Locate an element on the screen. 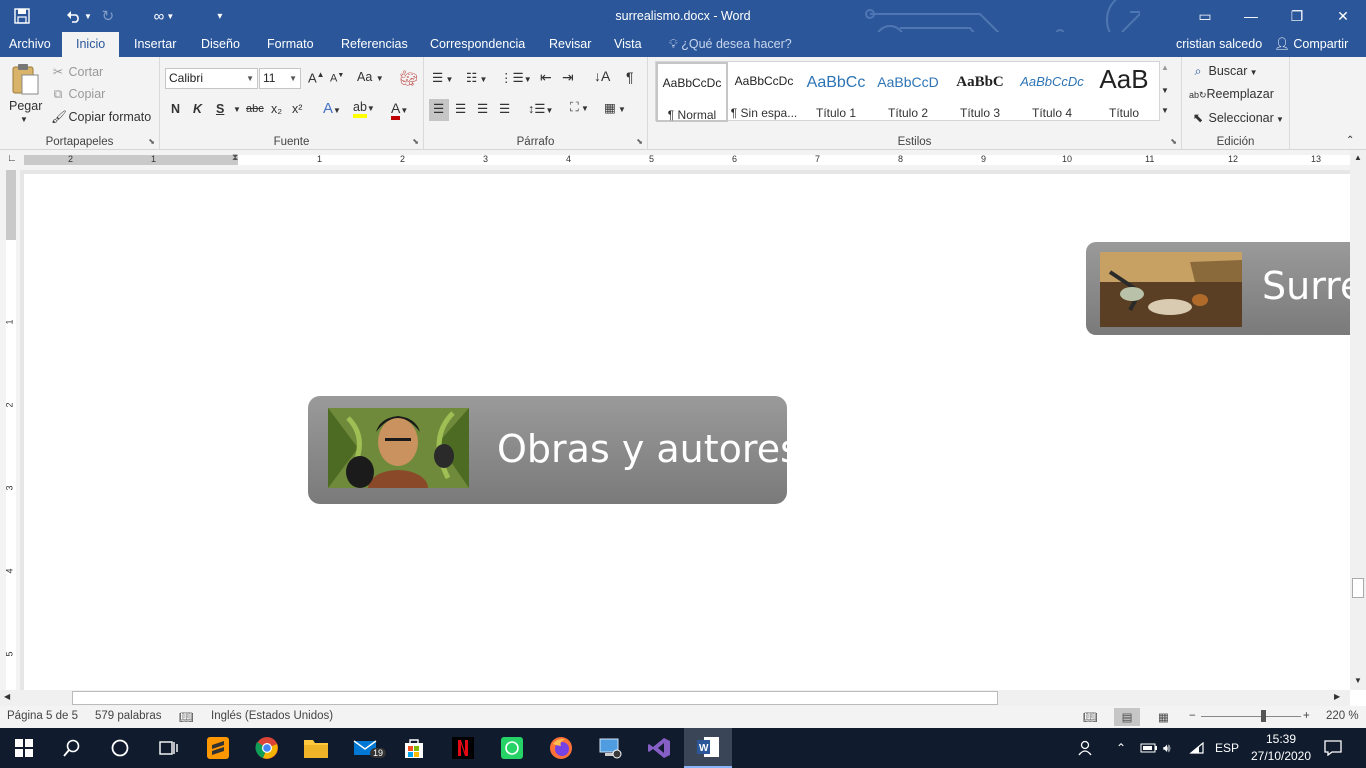 The width and height of the screenshot is (1366, 768). multilevel-list-icon: ⋮☰▼ is located at coordinates (516, 77).